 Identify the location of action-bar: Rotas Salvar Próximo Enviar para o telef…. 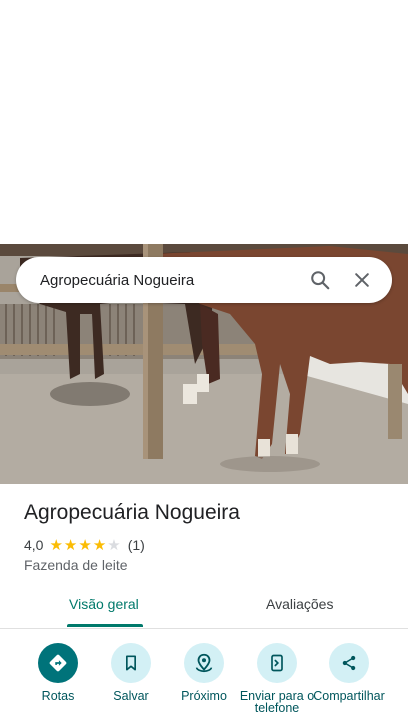
(204, 685).